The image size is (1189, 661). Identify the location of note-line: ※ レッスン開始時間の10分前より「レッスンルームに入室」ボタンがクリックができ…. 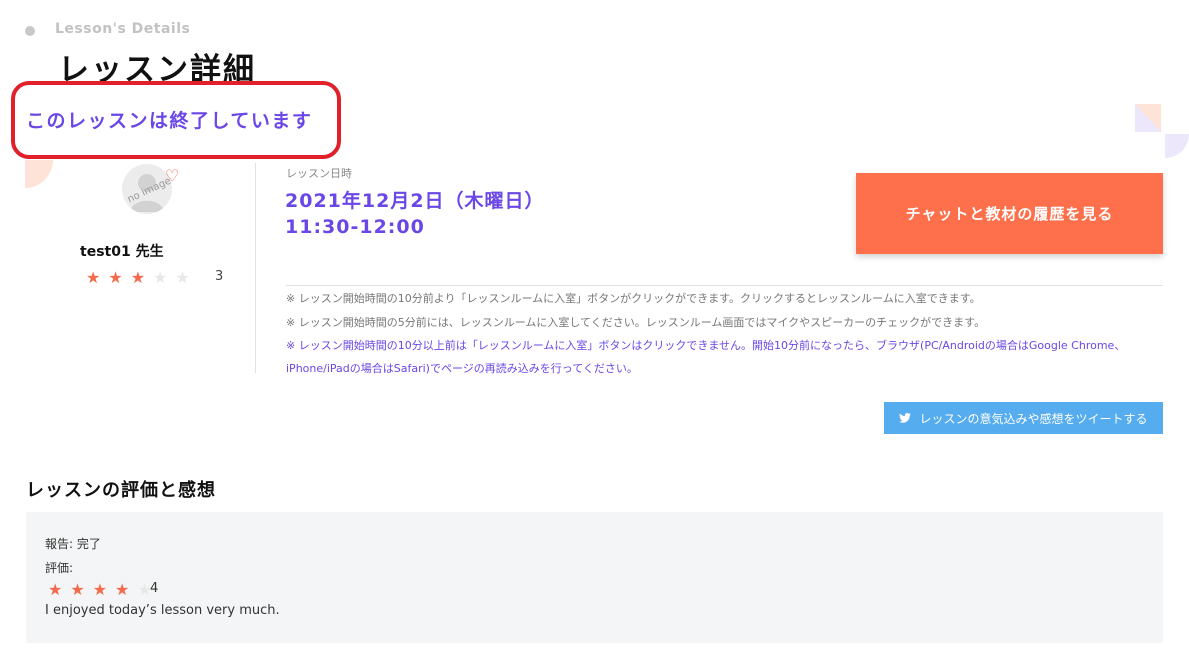
(633, 298).